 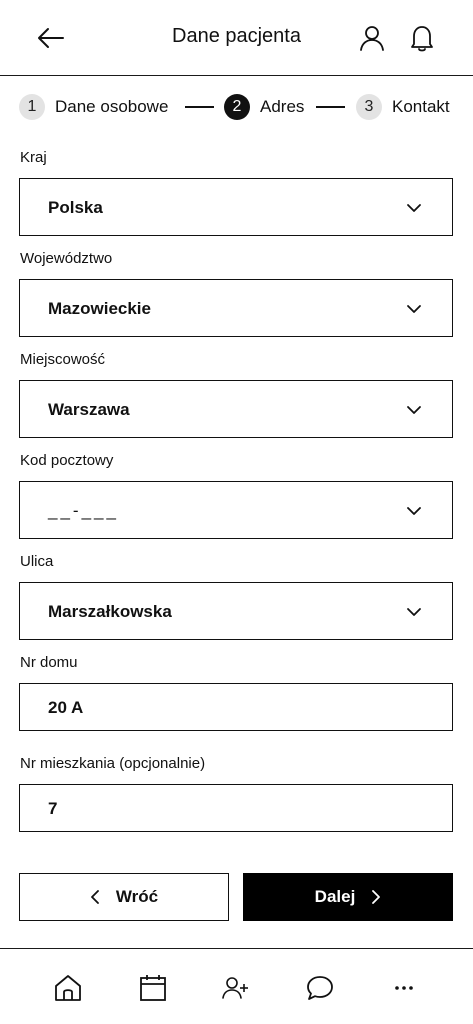 I want to click on step-2-number: 2, so click(x=237, y=107).